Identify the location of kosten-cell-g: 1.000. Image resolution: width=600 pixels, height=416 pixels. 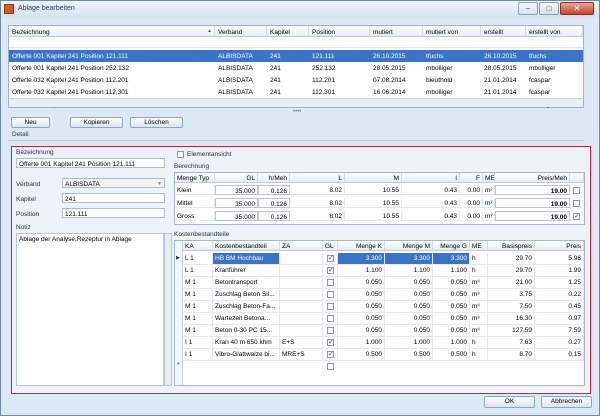
(451, 343).